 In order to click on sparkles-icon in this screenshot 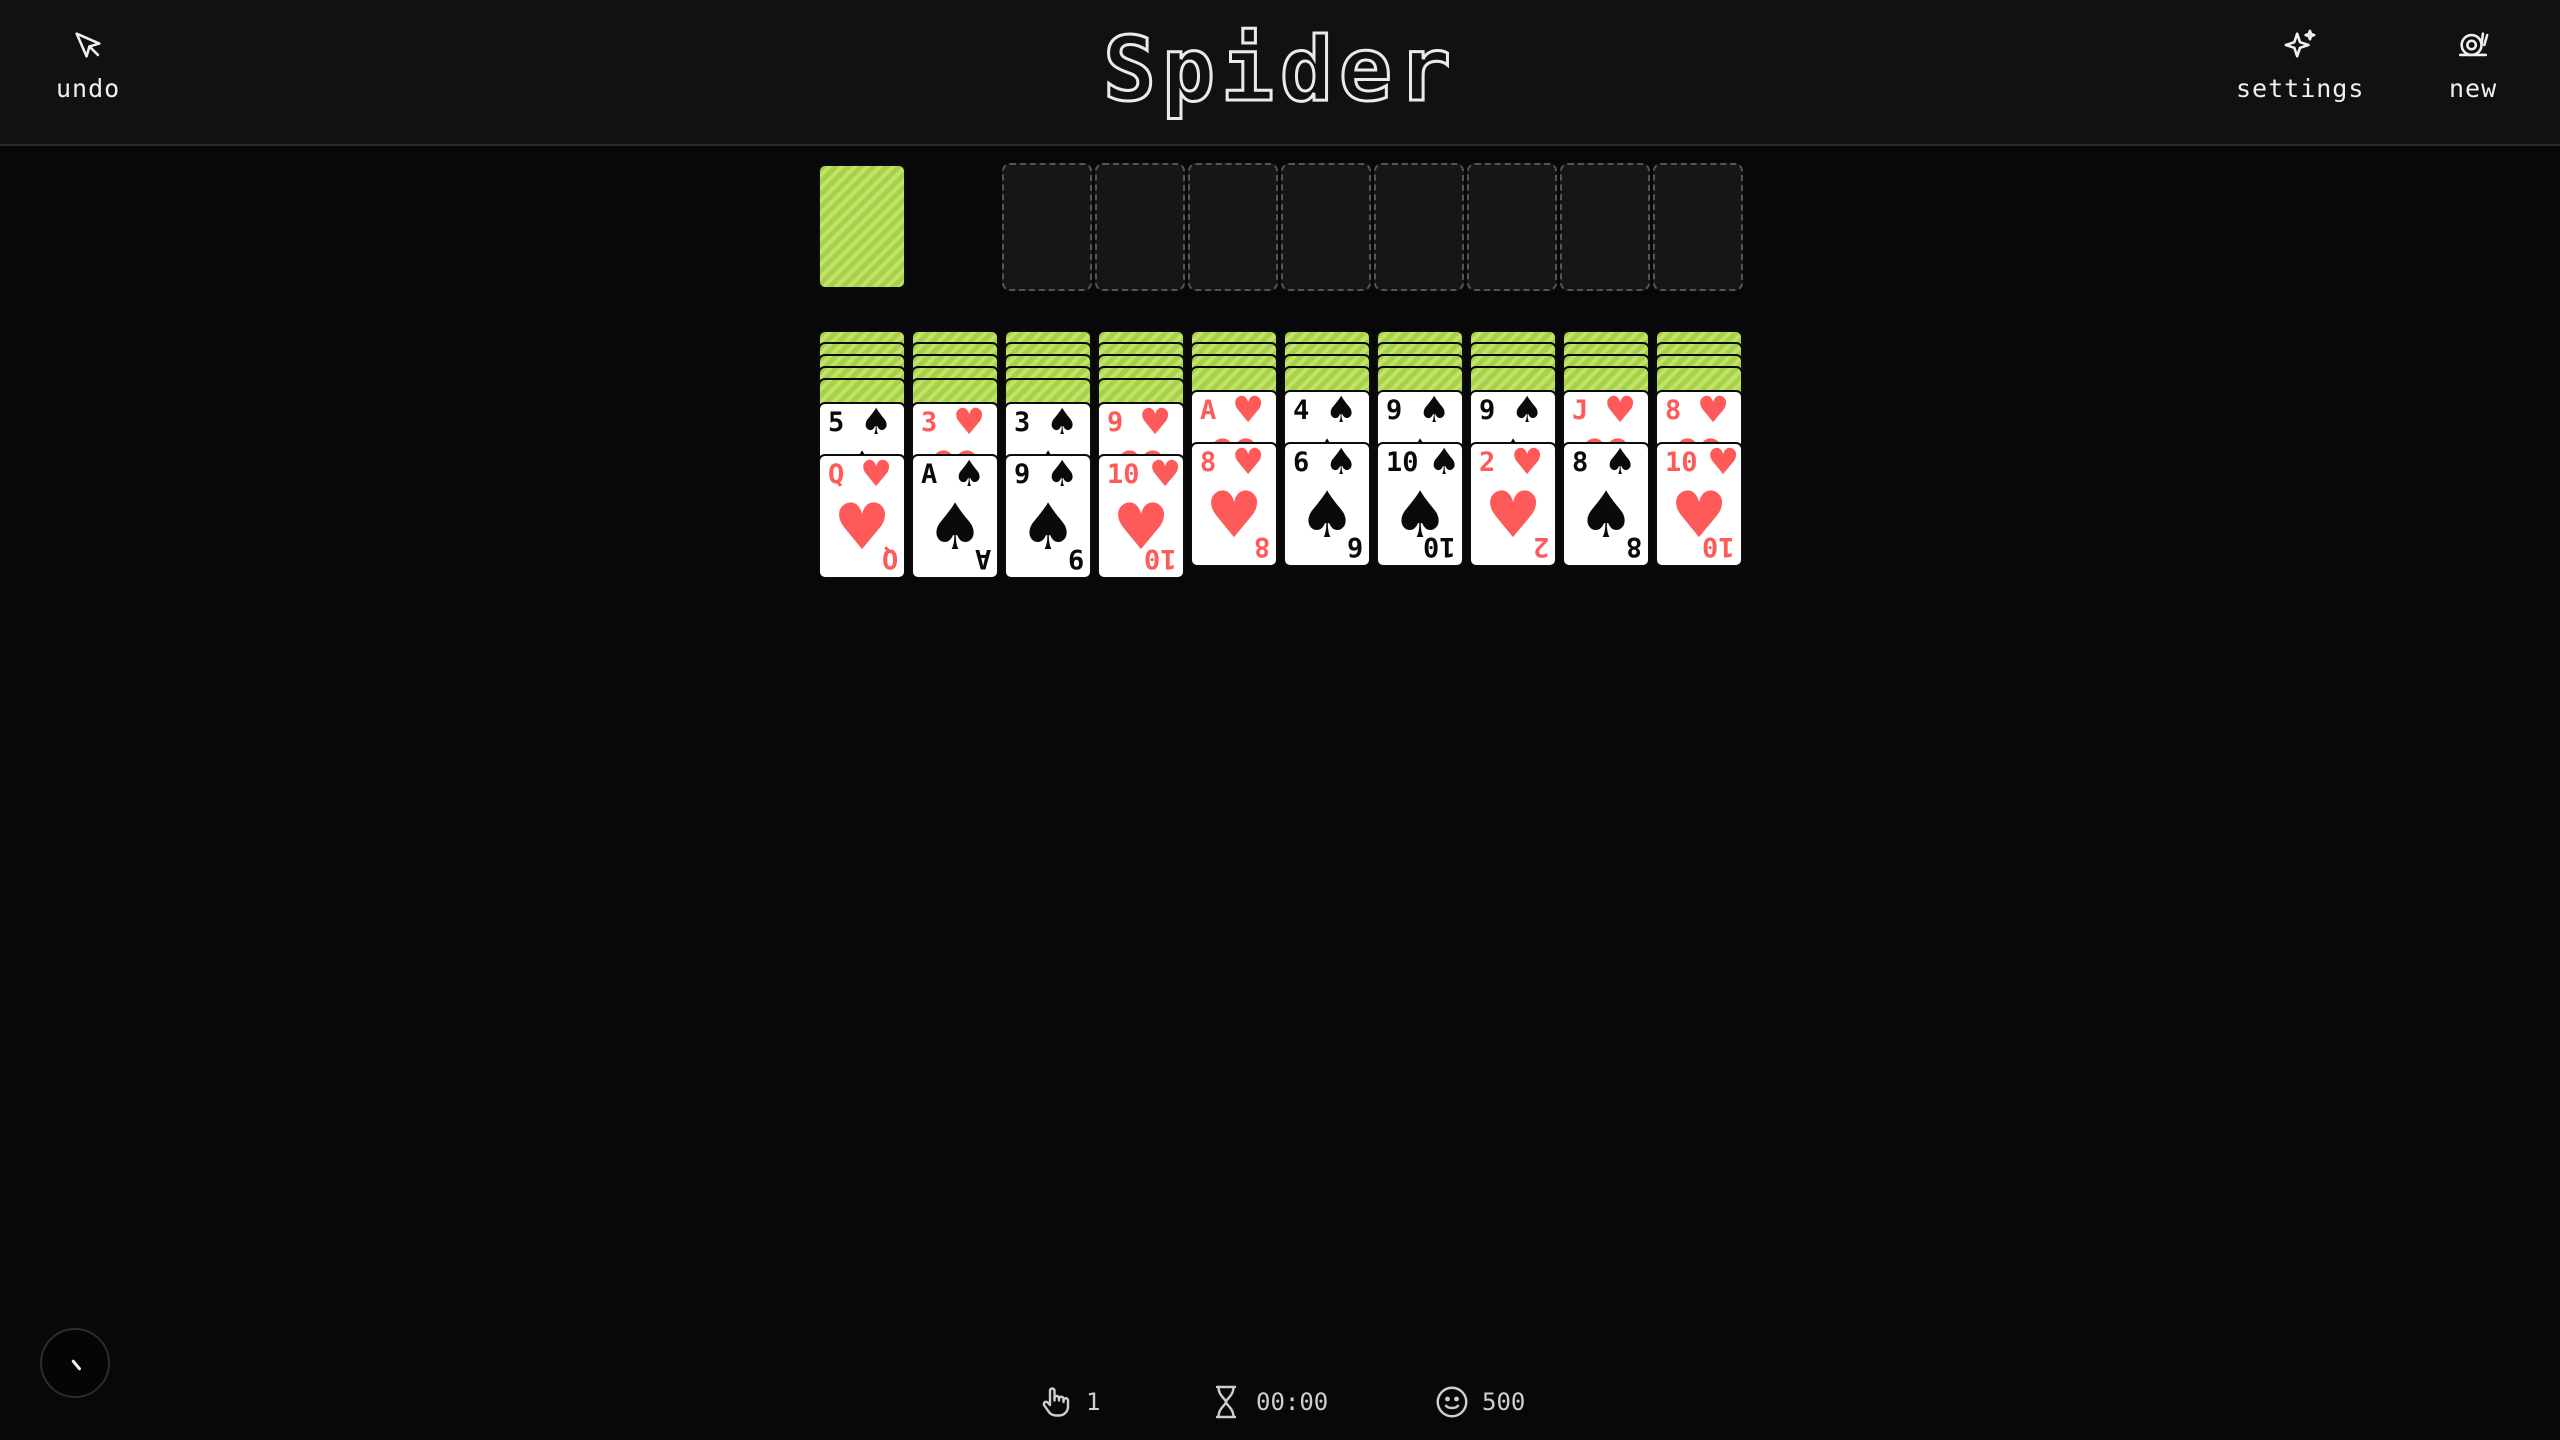, I will do `click(2300, 43)`.